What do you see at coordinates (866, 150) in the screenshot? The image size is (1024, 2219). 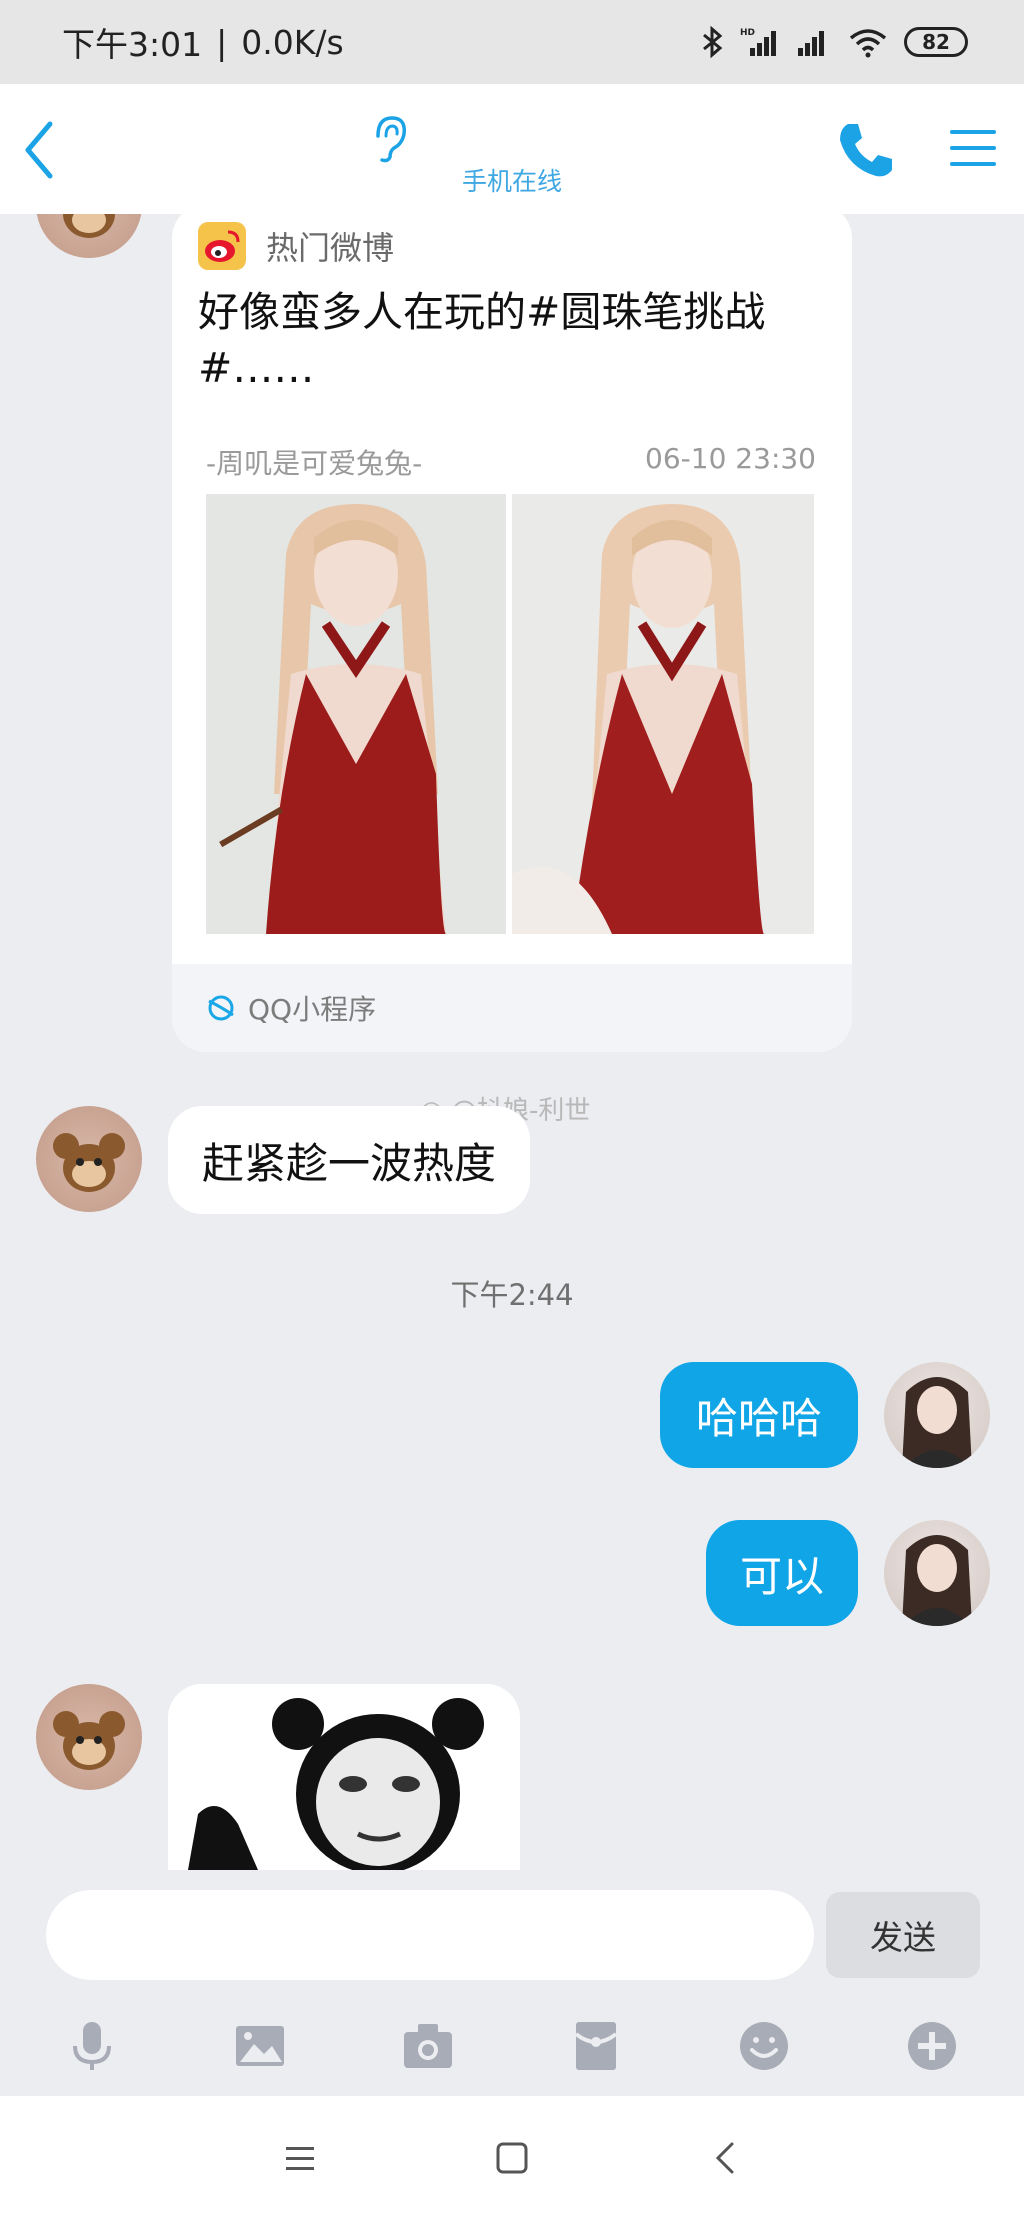 I see `phone-icon` at bounding box center [866, 150].